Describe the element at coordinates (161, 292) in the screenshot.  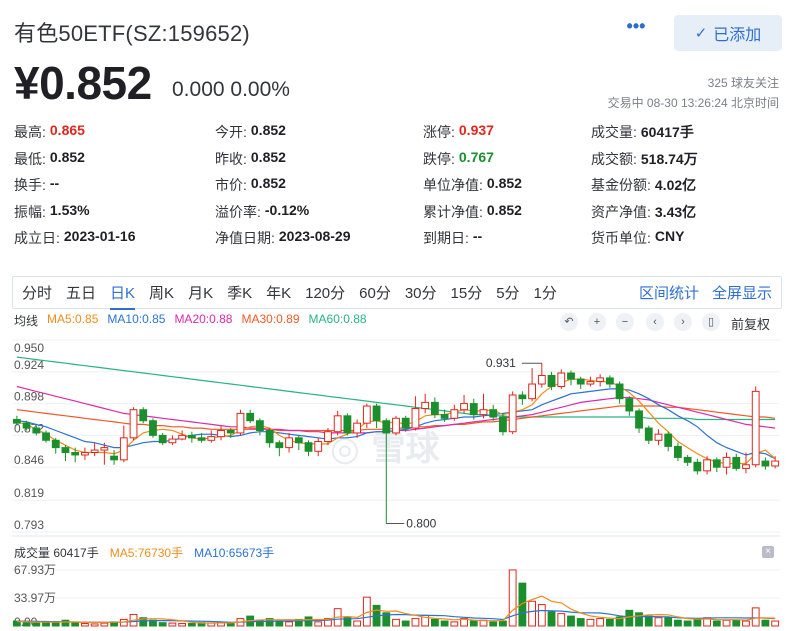
I see `tab-3: 周K` at that location.